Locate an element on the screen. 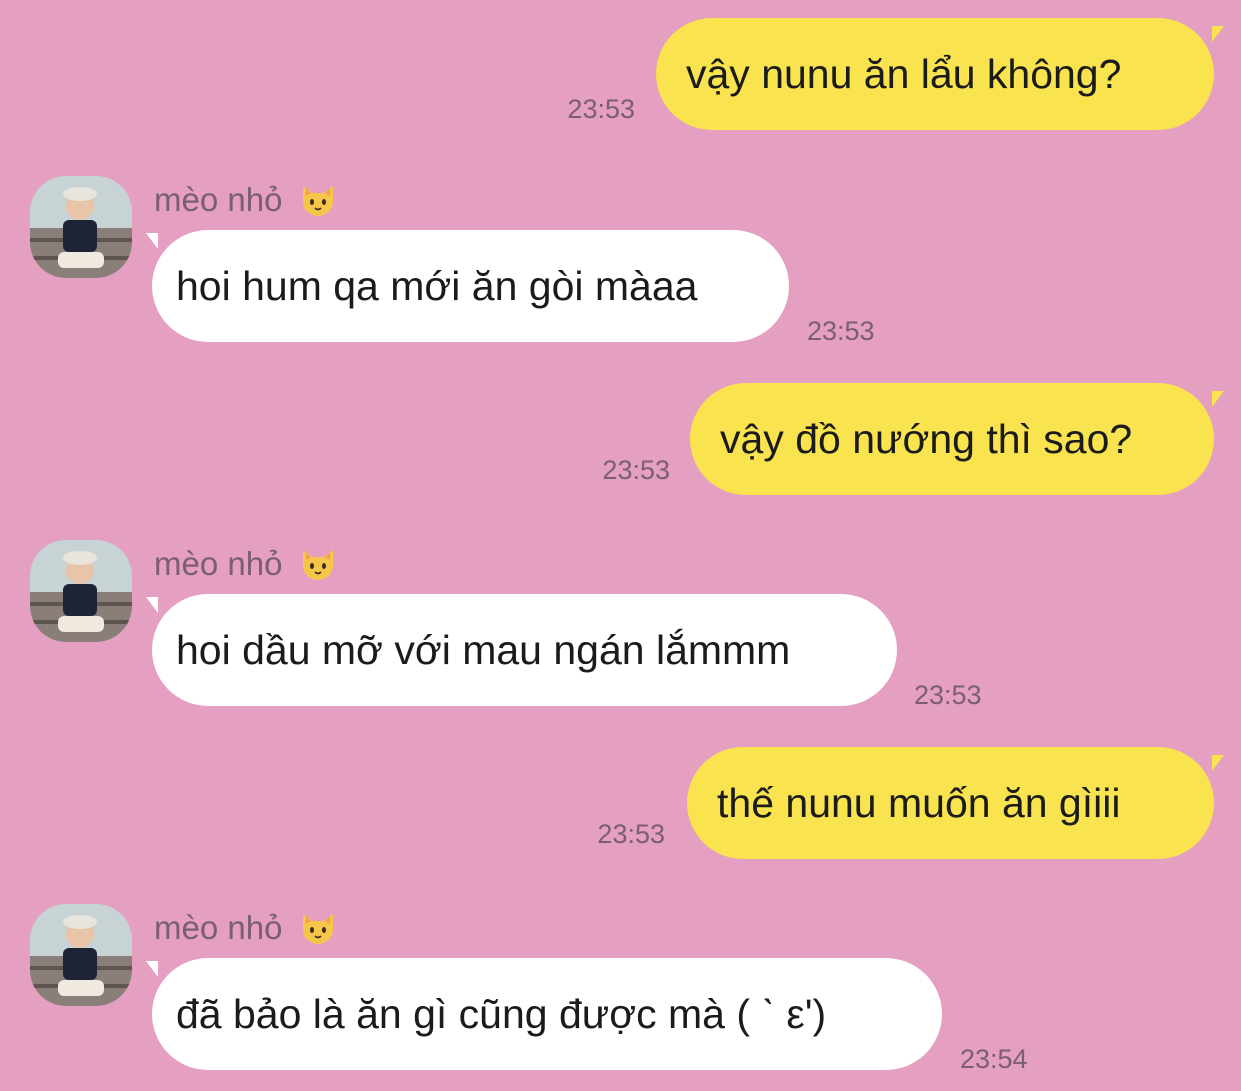 This screenshot has height=1091, width=1241. message-timestamp: 23:54 is located at coordinates (994, 1059).